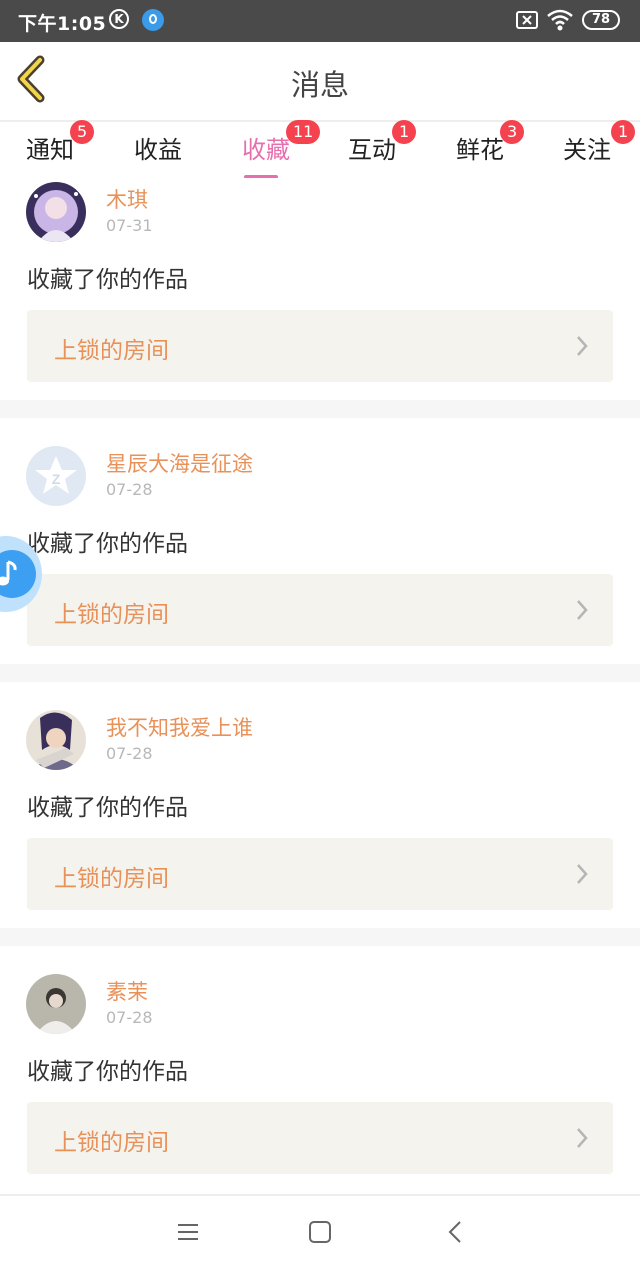  I want to click on back-nav-button, so click(456, 1234).